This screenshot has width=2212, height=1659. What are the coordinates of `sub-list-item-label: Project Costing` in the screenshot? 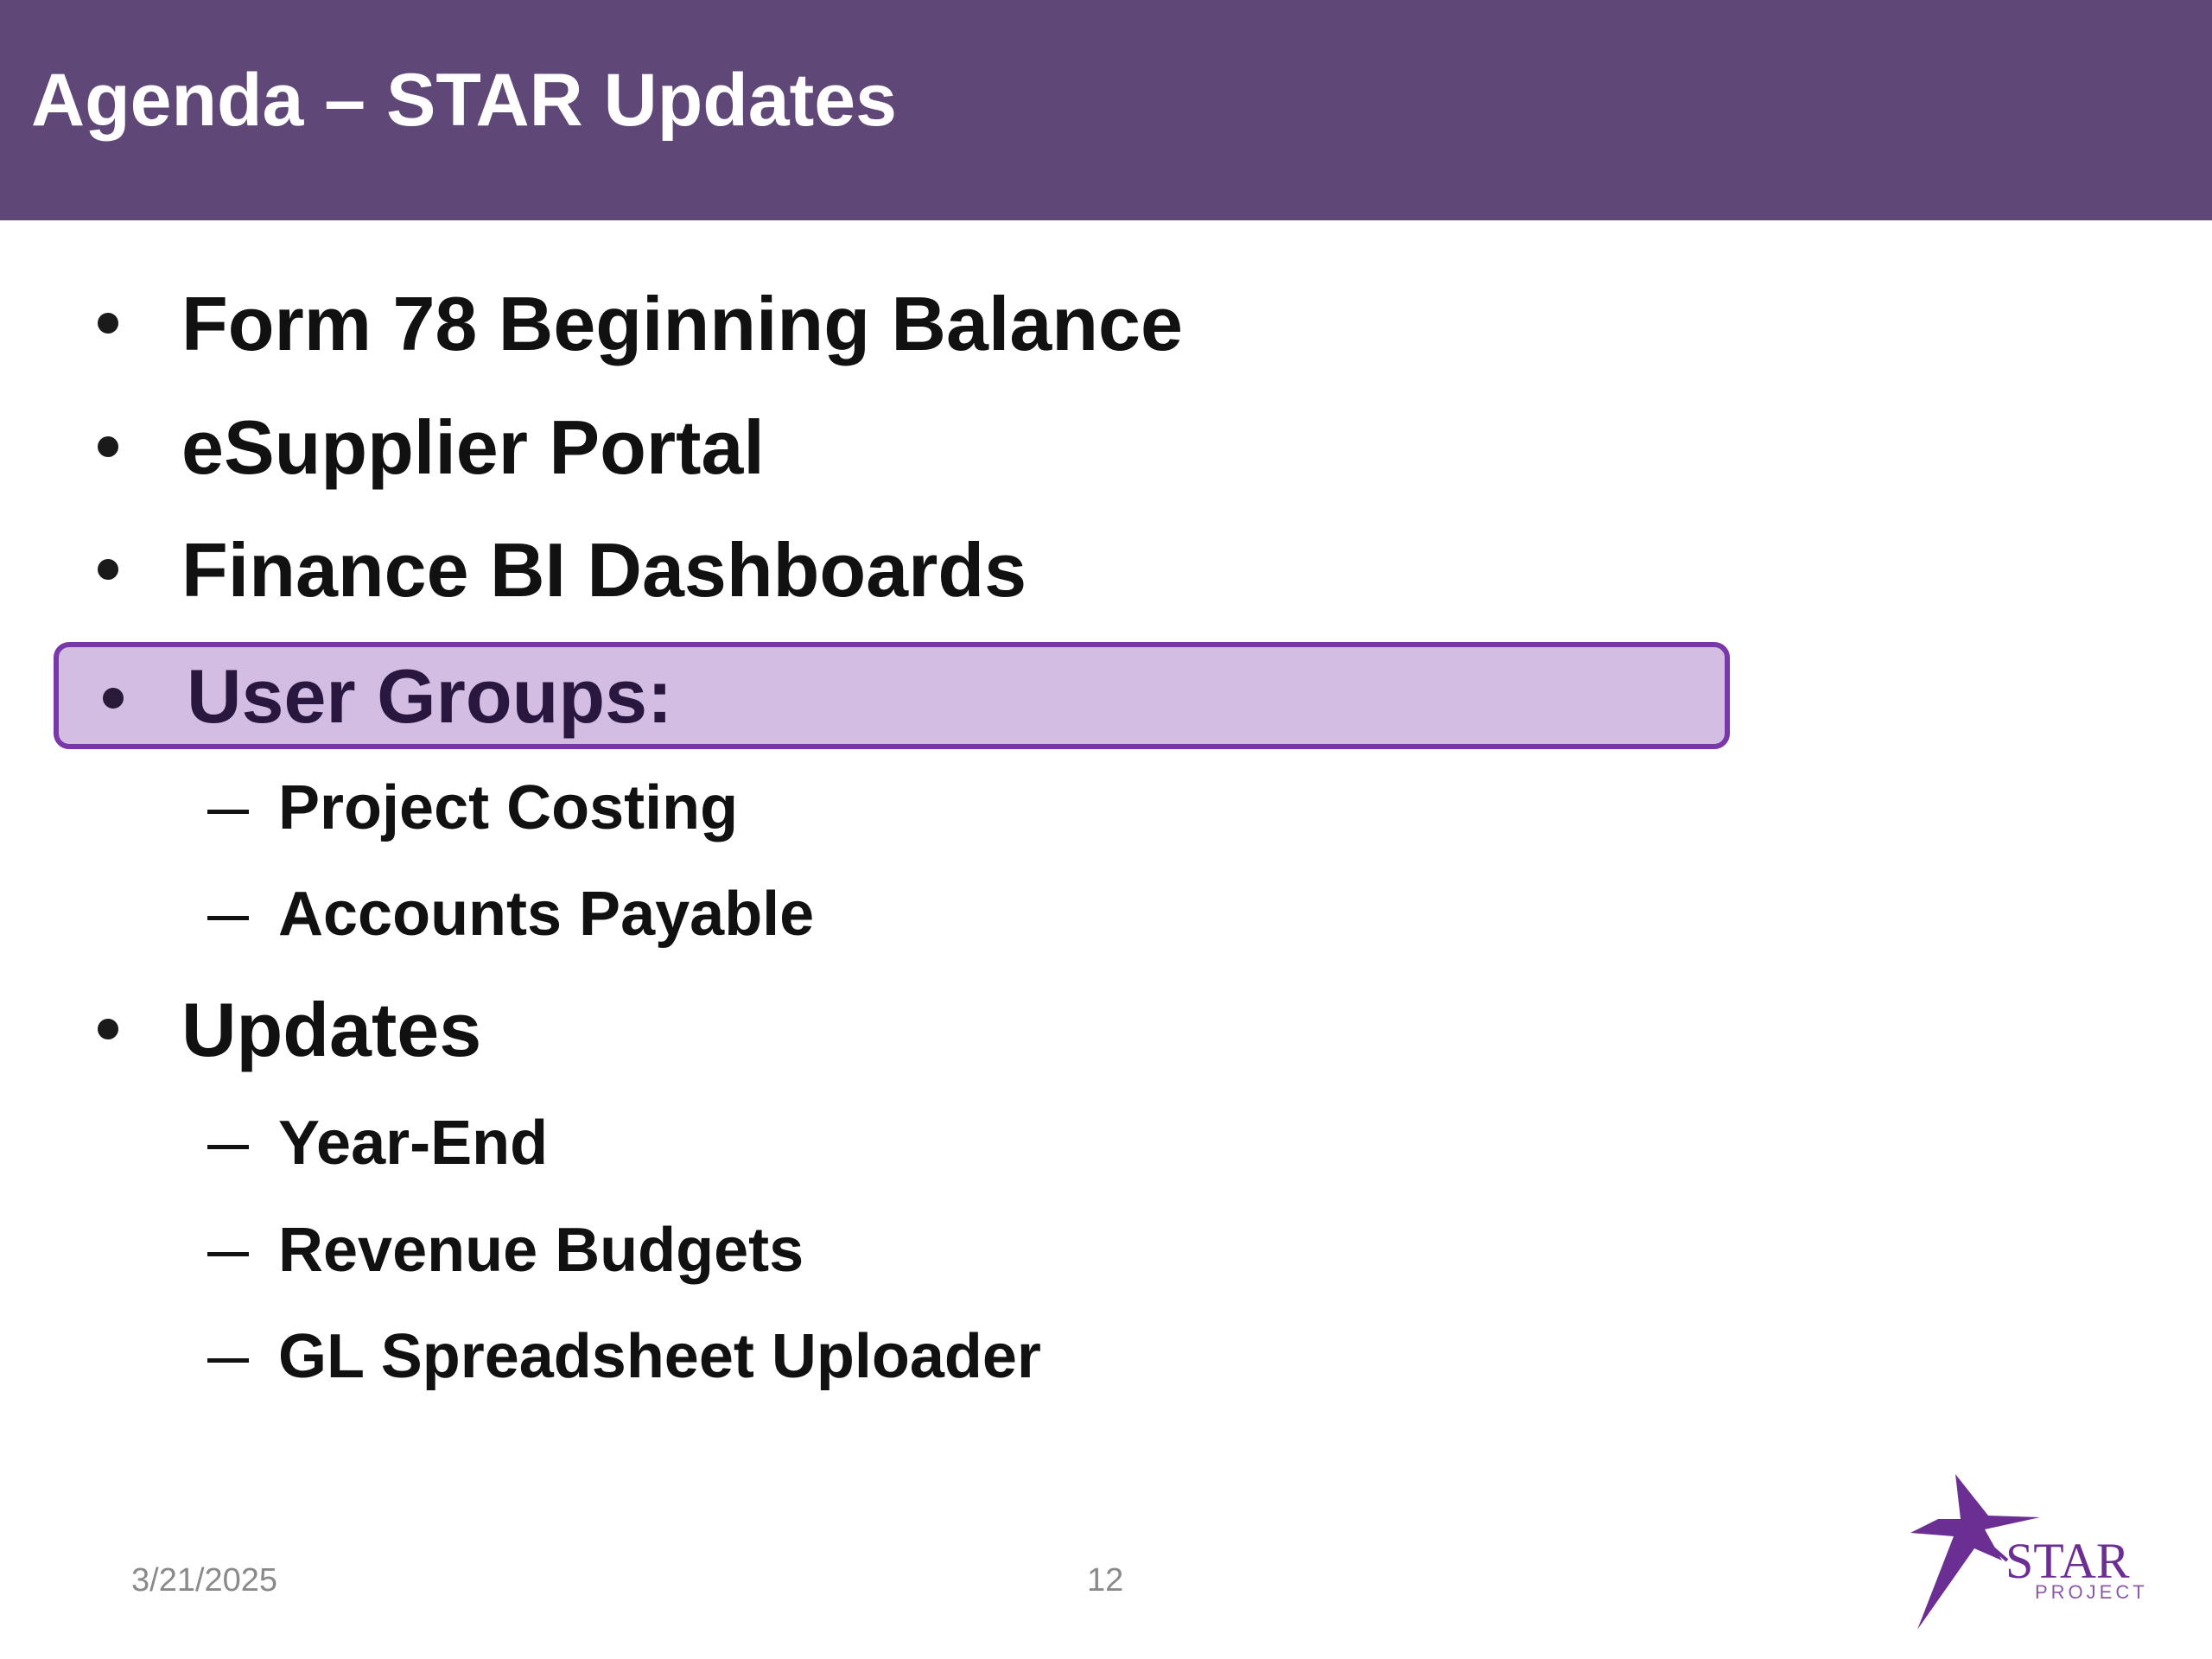 It's located at (508, 807).